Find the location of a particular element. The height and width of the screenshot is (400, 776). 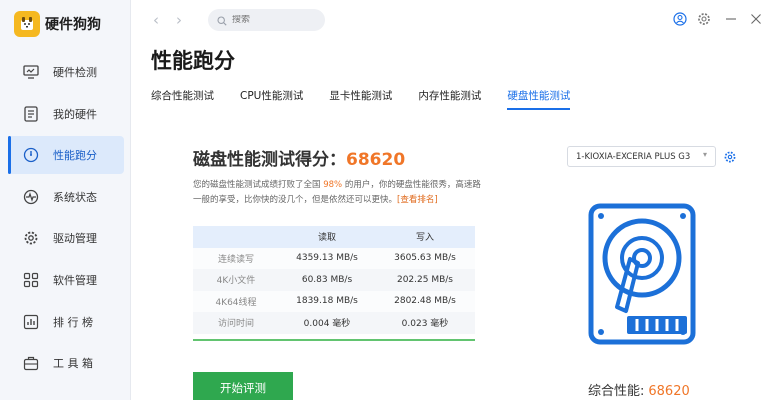

table-row: 连续读写 4359.13 MB/s 3605.63 MB/s is located at coordinates (334, 258).